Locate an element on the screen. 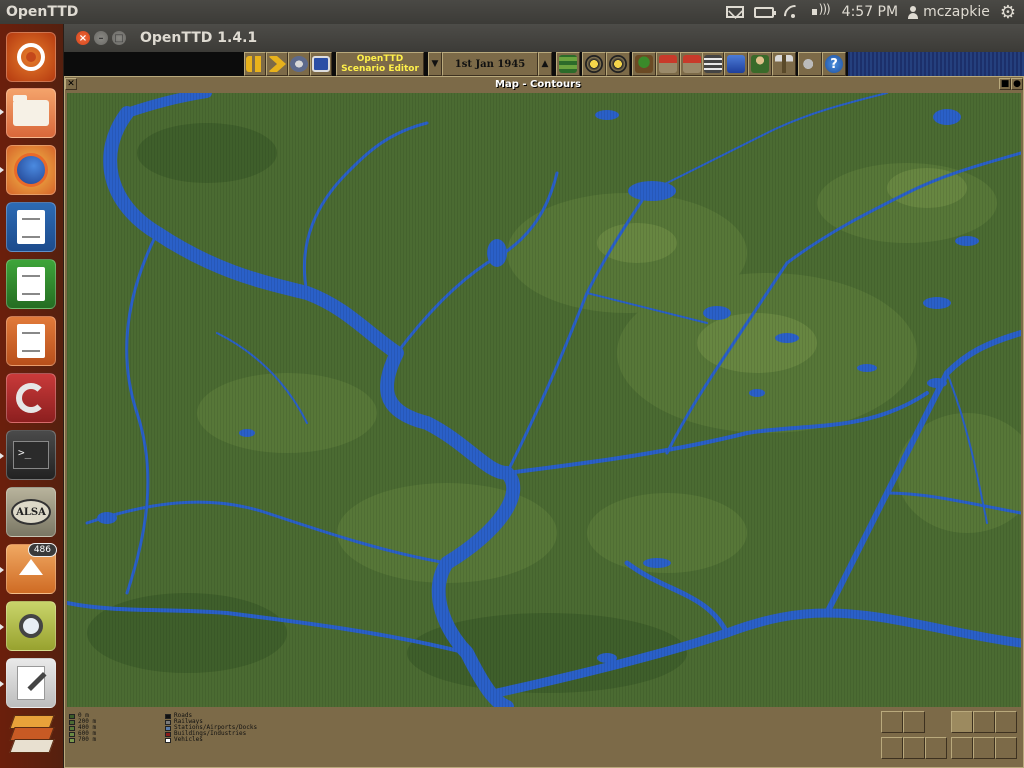  landscape-button is located at coordinates (644, 64).